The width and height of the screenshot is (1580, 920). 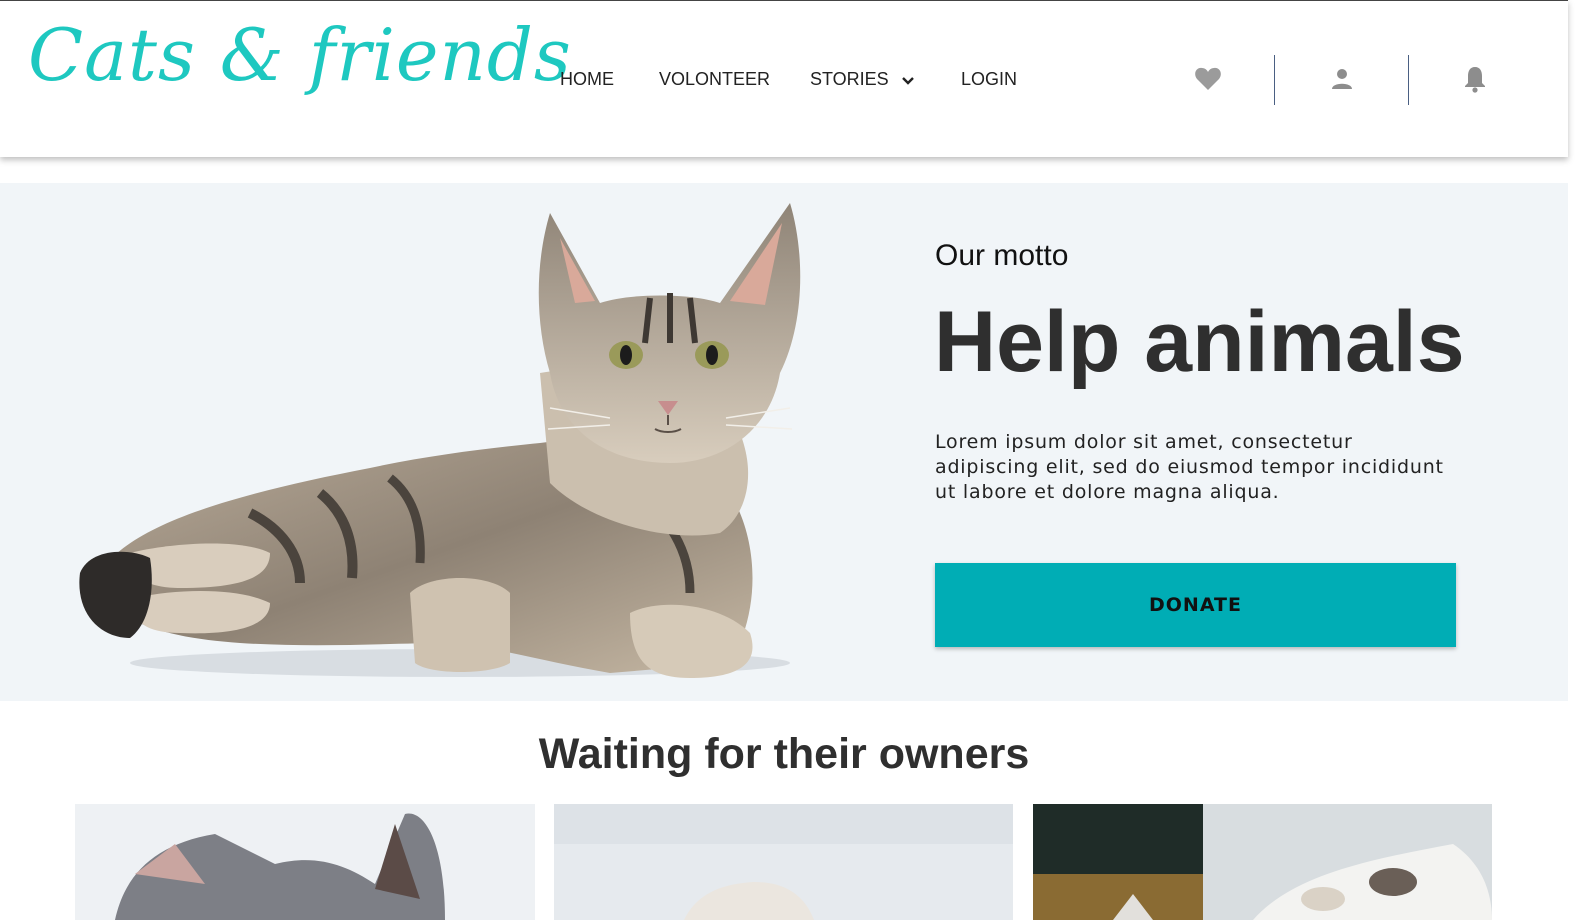 I want to click on user-icon, so click(x=1342, y=79).